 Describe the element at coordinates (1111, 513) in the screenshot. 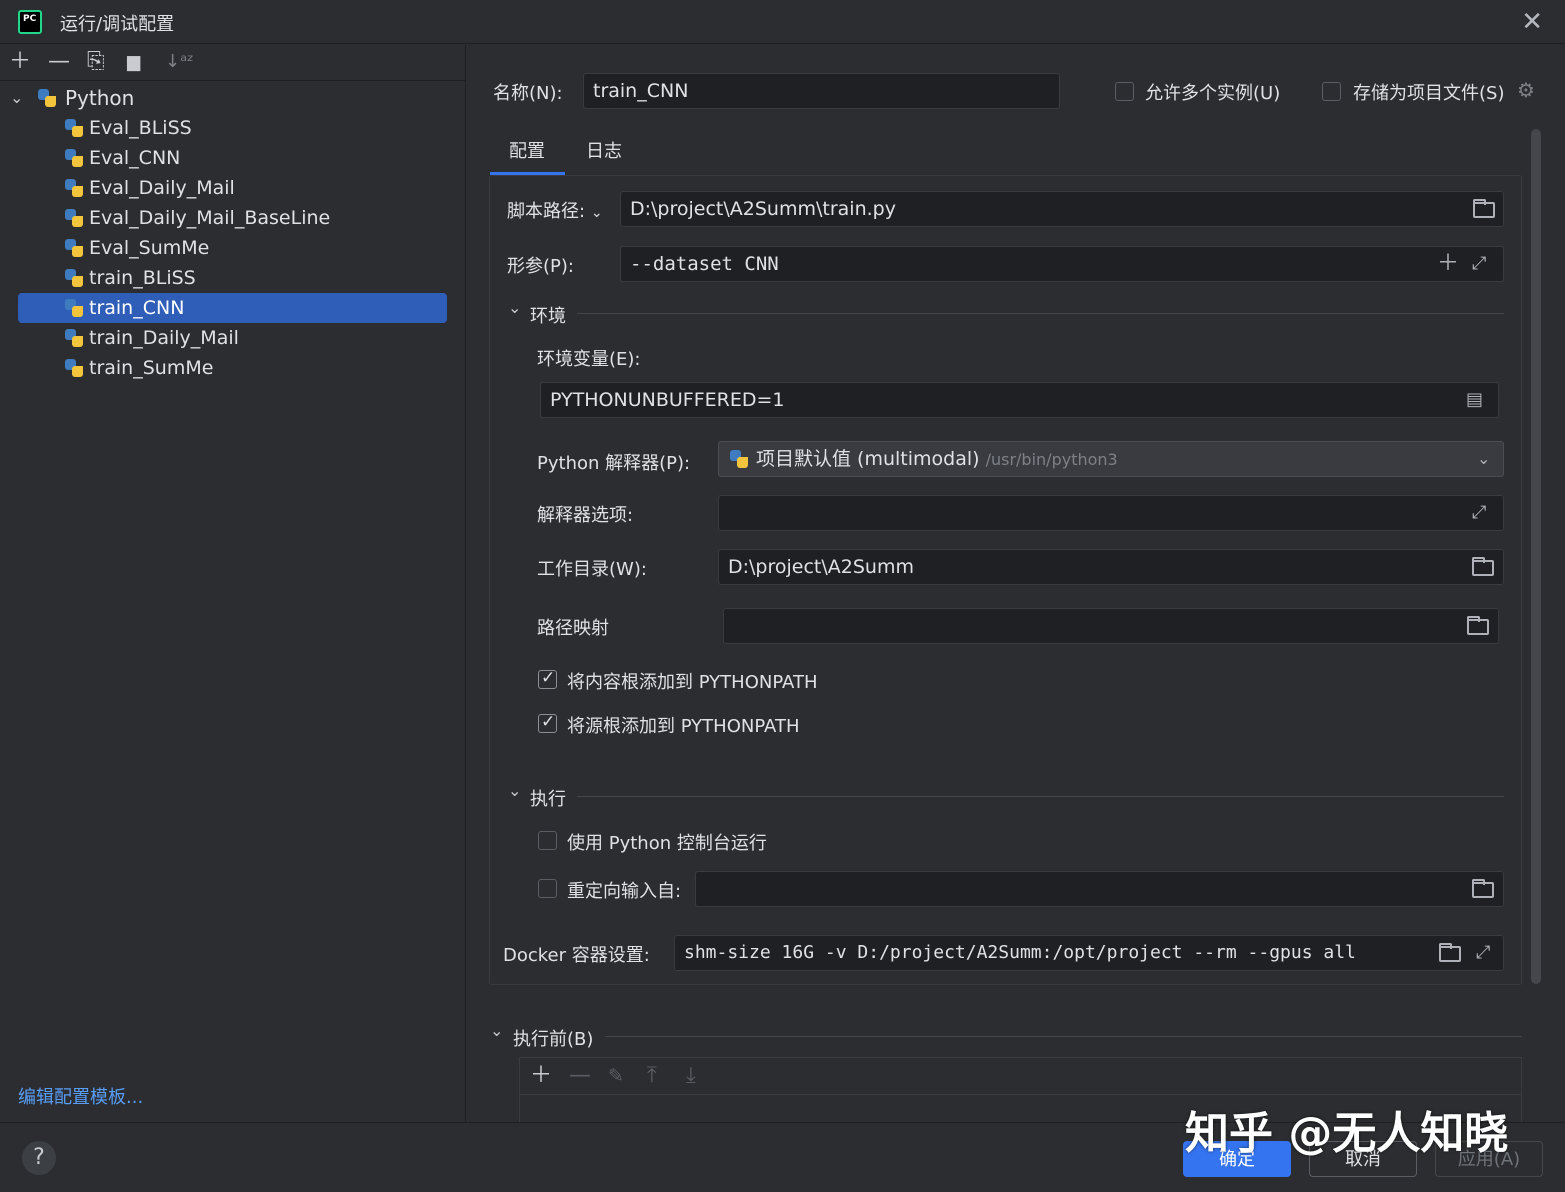

I see `interp-options-input: ⤢` at that location.